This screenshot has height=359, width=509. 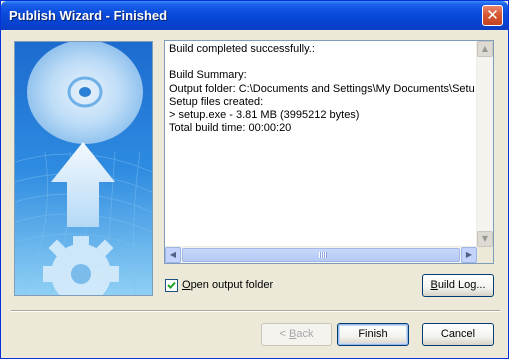 What do you see at coordinates (264, 114) in the screenshot?
I see `log-line: > setup.exe - 3.81 MB (3995212 bytes)` at bounding box center [264, 114].